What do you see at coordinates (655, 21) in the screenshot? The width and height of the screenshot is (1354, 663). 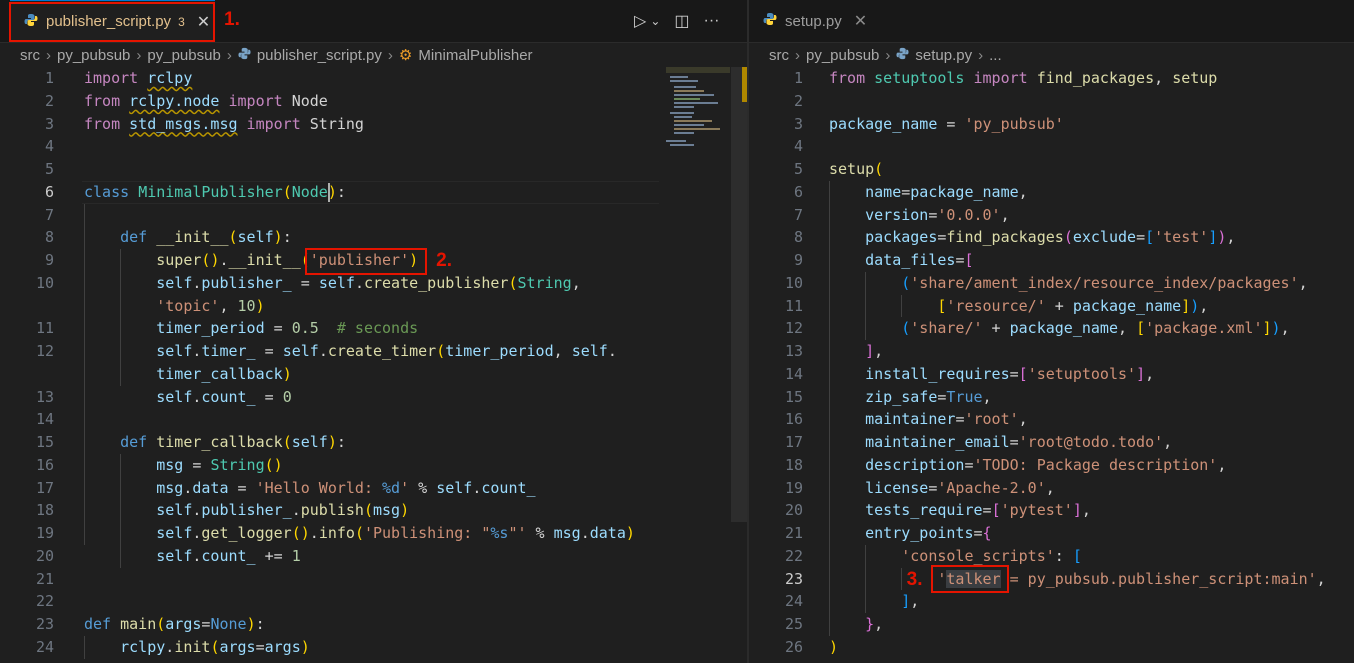 I see `chevron-down-icon: ⌄` at bounding box center [655, 21].